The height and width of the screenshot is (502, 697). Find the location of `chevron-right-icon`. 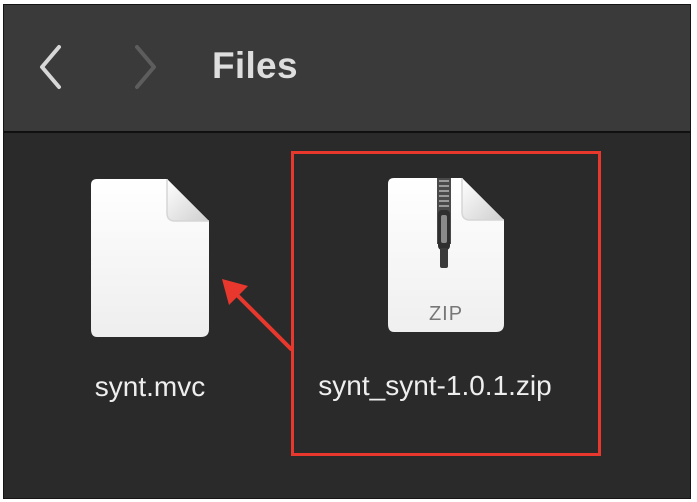

chevron-right-icon is located at coordinates (145, 67).